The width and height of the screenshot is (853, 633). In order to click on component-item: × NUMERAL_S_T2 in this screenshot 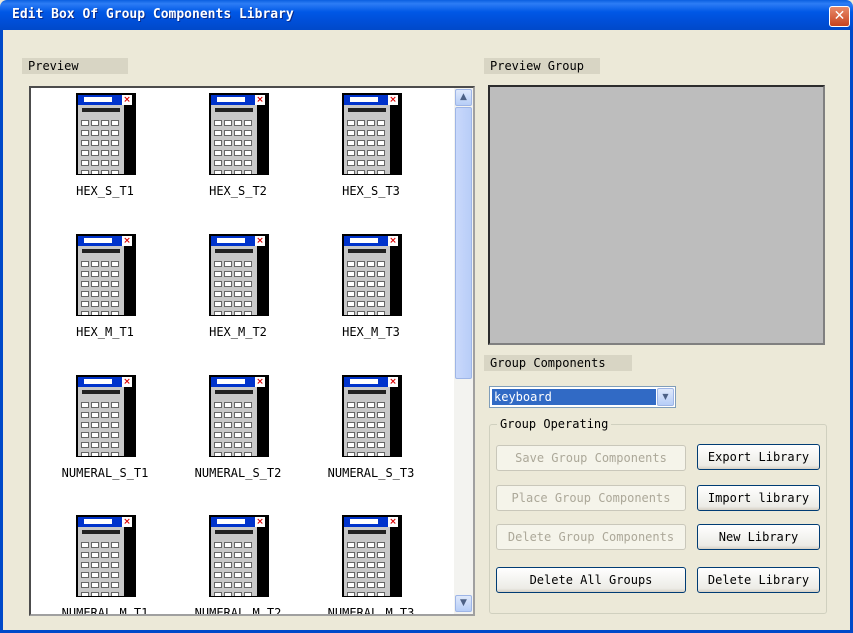, I will do `click(238, 432)`.